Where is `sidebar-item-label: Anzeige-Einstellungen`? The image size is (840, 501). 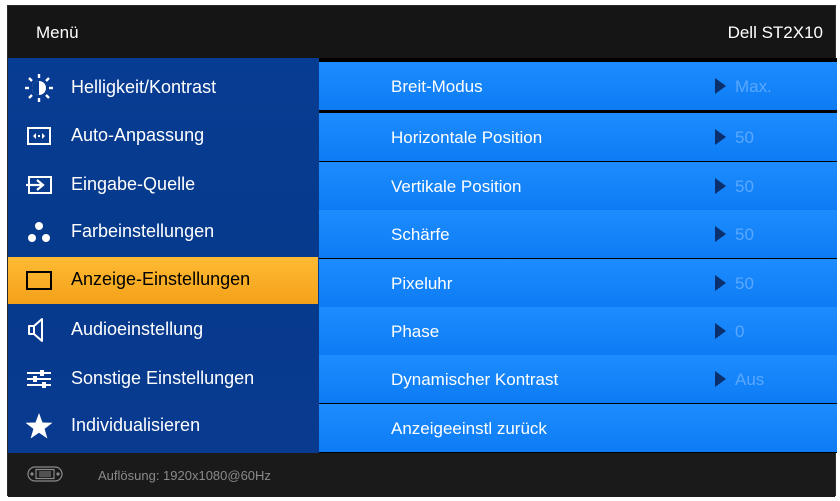
sidebar-item-label: Anzeige-Einstellungen is located at coordinates (161, 279).